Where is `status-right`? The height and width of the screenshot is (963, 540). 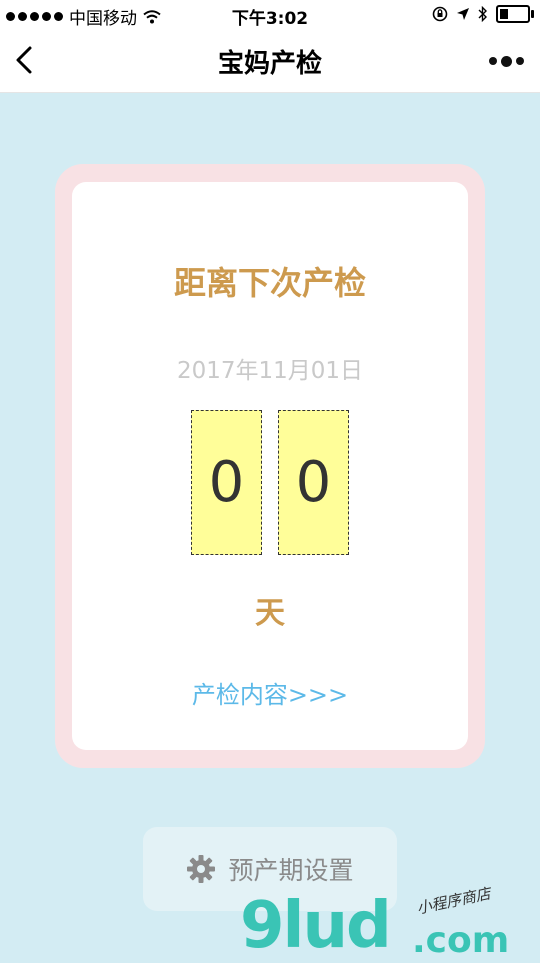 status-right is located at coordinates (483, 14).